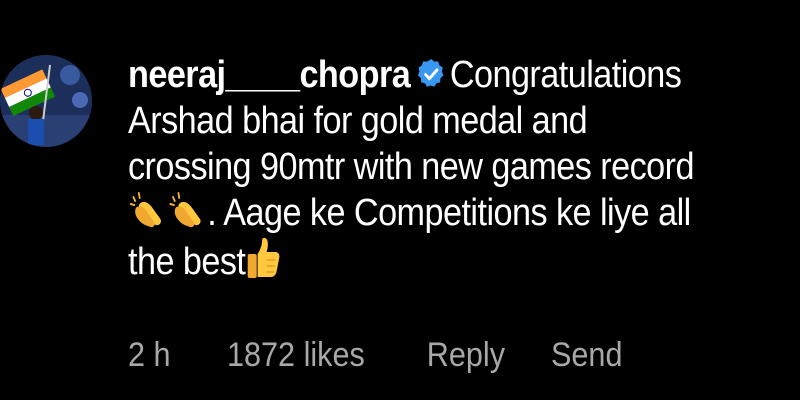 The height and width of the screenshot is (400, 800). I want to click on comment-line-4: . Aage ke Competitions ke liye all, so click(425, 213).